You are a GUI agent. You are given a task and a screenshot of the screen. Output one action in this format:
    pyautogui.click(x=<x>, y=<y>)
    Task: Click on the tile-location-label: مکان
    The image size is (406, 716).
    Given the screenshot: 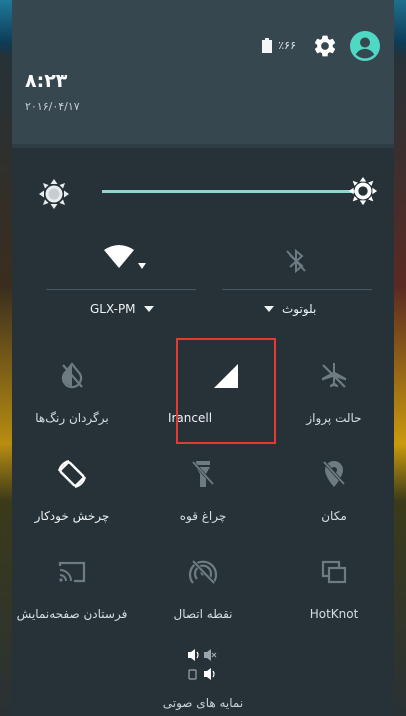 What is the action you would take?
    pyautogui.click(x=334, y=516)
    